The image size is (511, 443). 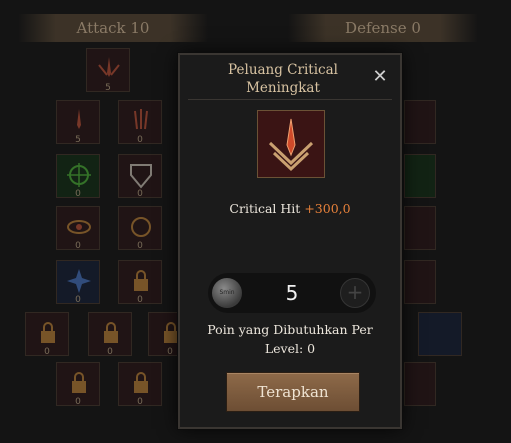 What do you see at coordinates (355, 293) in the screenshot?
I see `plus-button: +` at bounding box center [355, 293].